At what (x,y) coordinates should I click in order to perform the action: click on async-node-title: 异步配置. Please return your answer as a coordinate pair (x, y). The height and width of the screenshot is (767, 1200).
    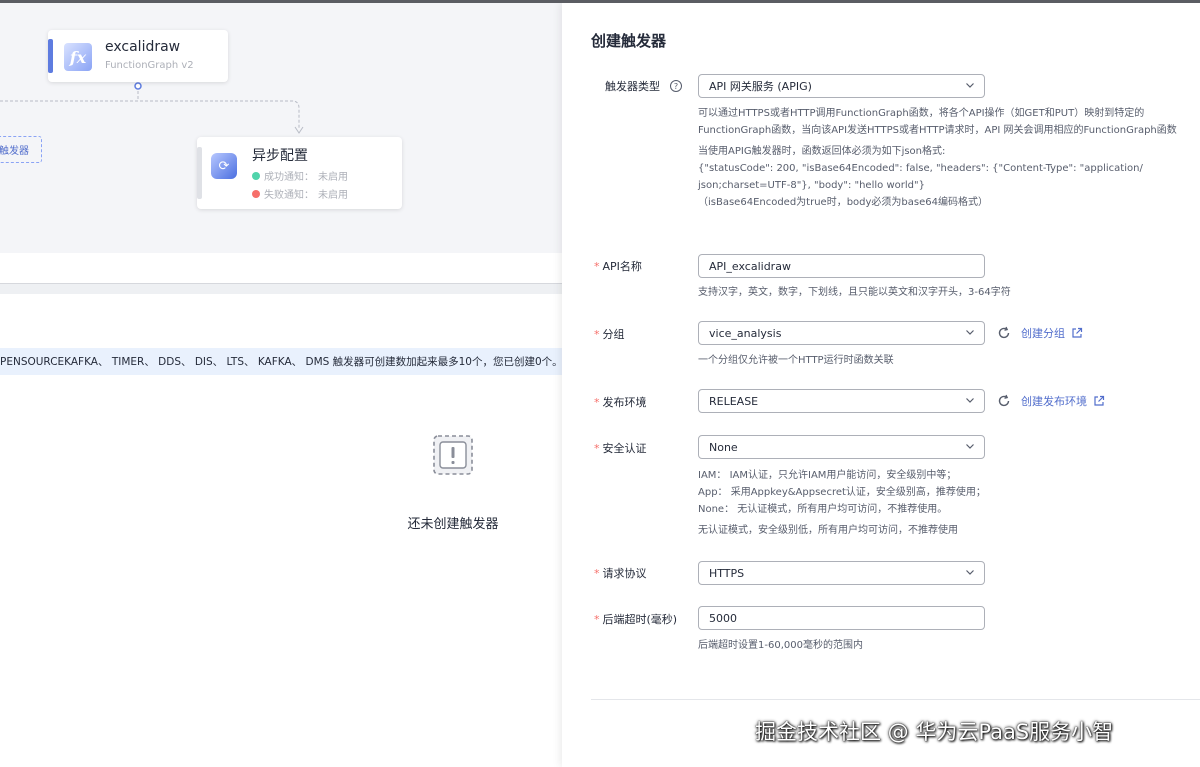
    Looking at the image, I should click on (280, 156).